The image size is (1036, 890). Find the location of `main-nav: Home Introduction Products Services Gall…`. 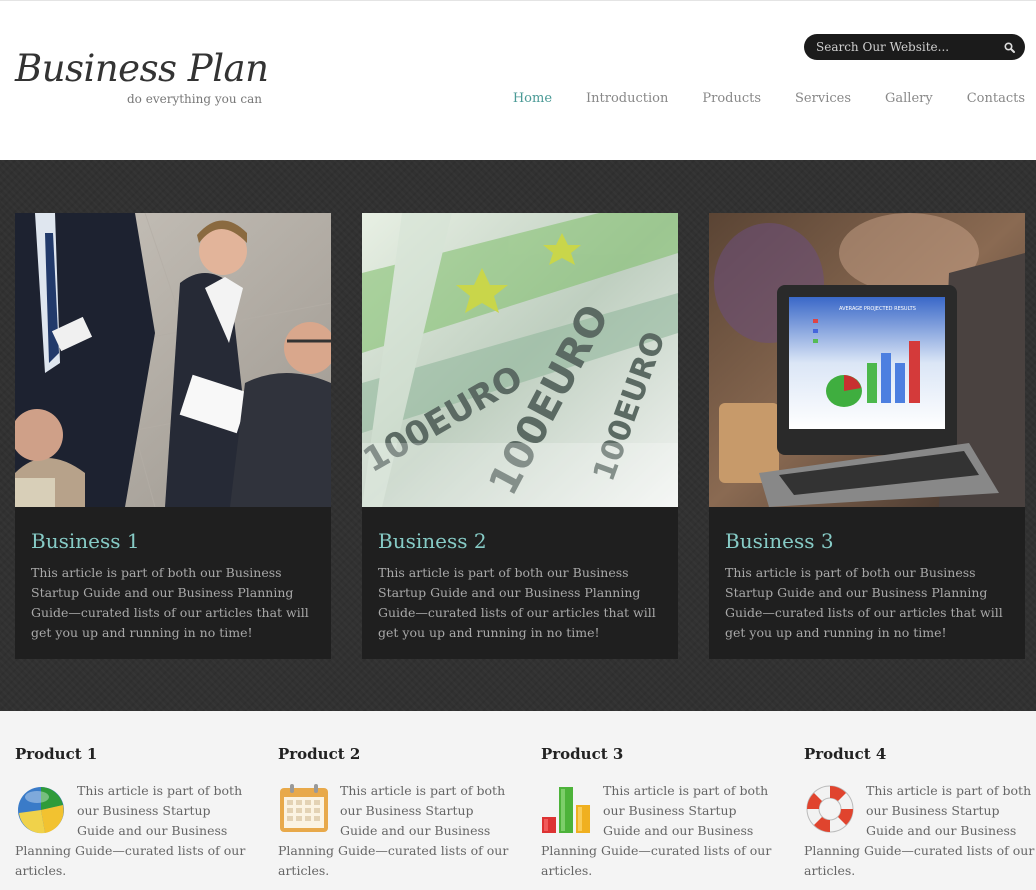

main-nav: Home Introduction Products Services Gall… is located at coordinates (752, 98).